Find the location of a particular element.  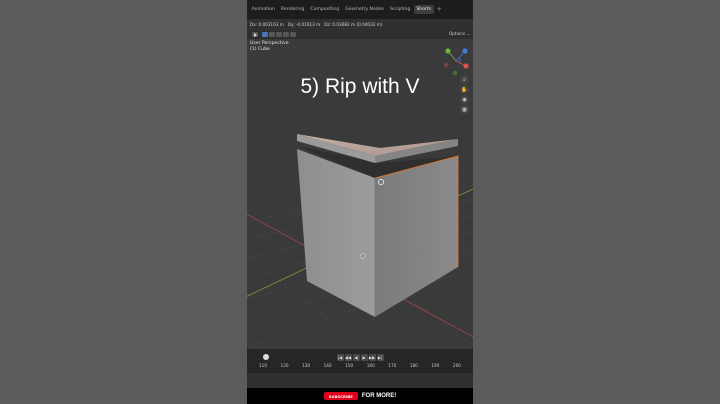

tab-scripting: Scripting is located at coordinates (399, 9).